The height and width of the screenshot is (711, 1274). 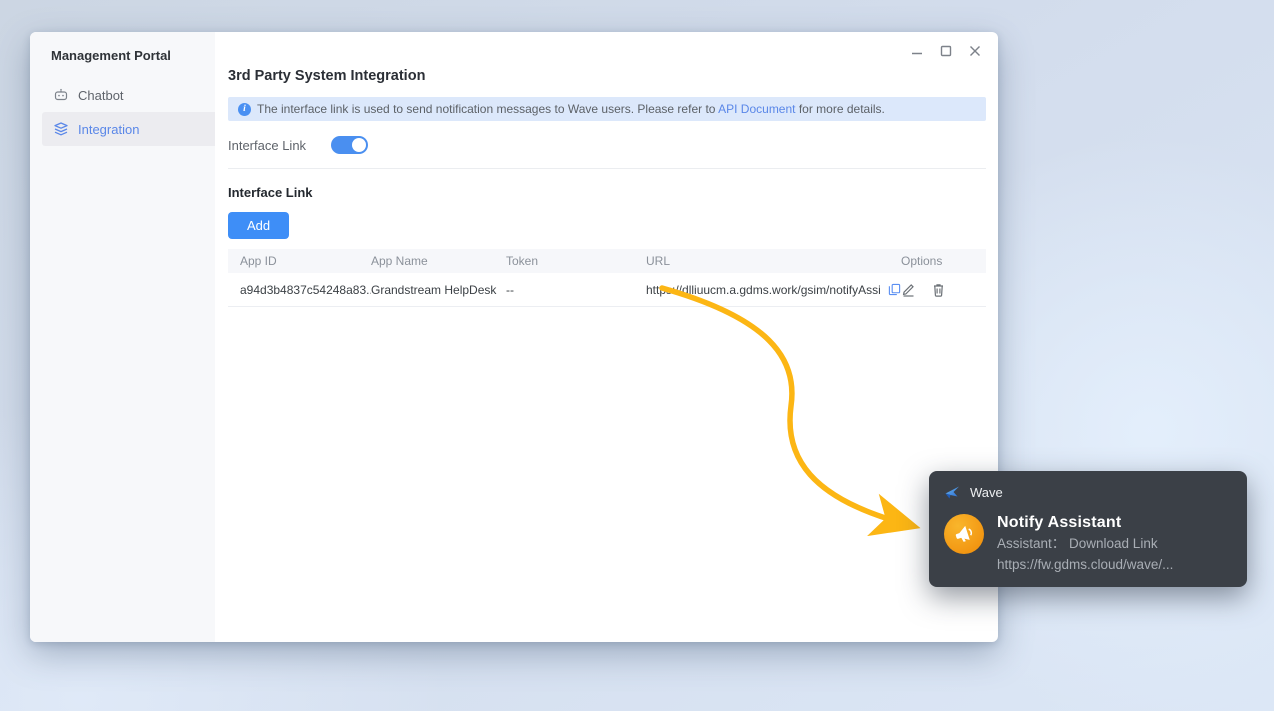 What do you see at coordinates (327, 76) in the screenshot?
I see `page-title: 3rd Party System Integration` at bounding box center [327, 76].